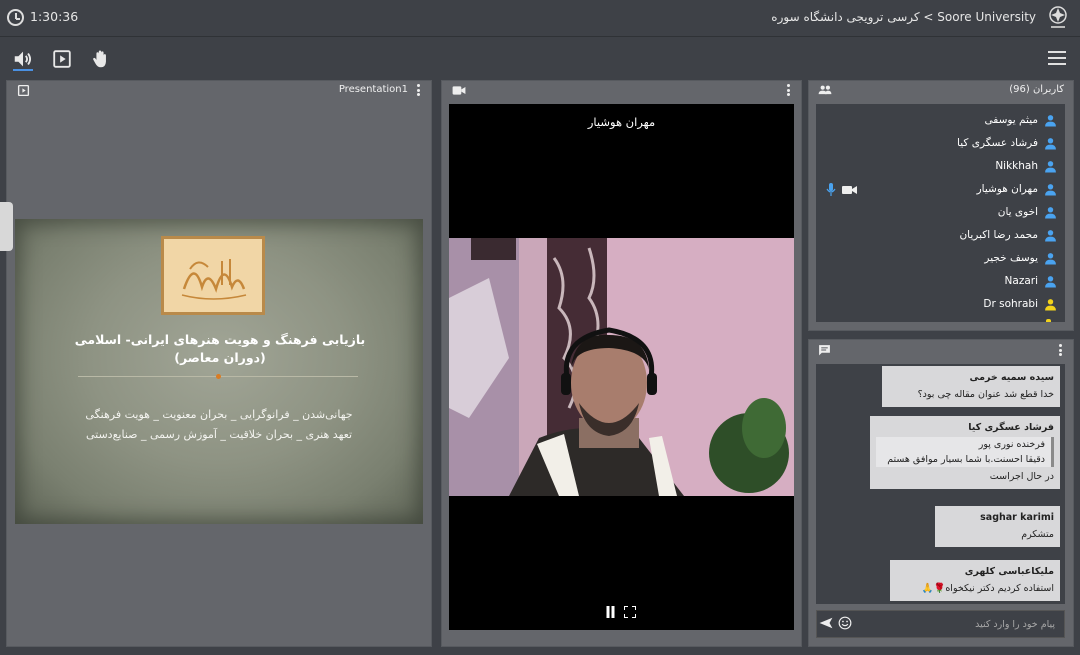 The image size is (1080, 655). I want to click on chat-message-text: استفاده کردیم دکتر نیکخواه🌹🙏, so click(987, 588).